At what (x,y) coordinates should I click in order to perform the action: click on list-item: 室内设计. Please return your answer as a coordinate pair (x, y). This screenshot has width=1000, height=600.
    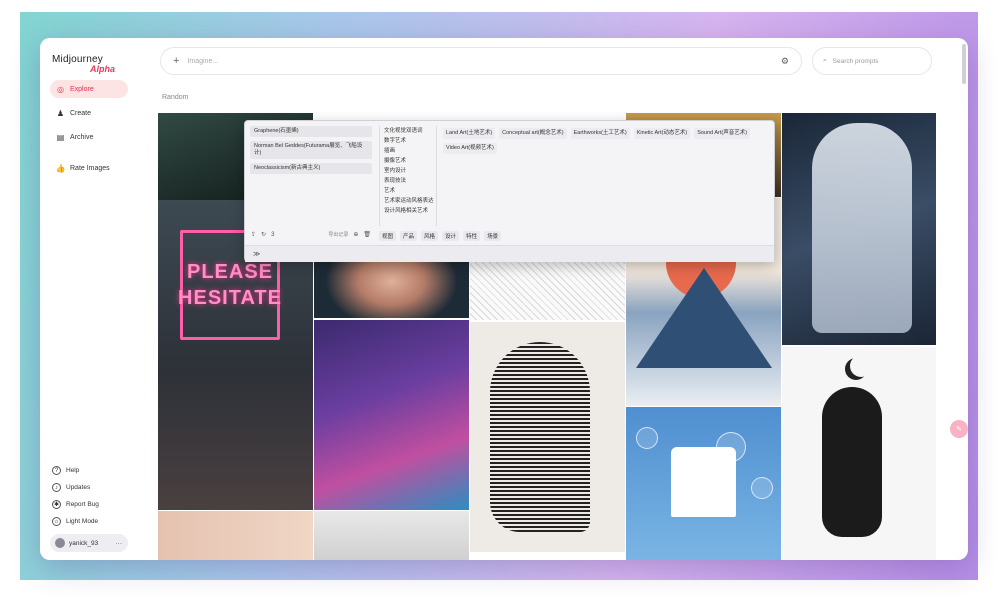
    Looking at the image, I should click on (410, 171).